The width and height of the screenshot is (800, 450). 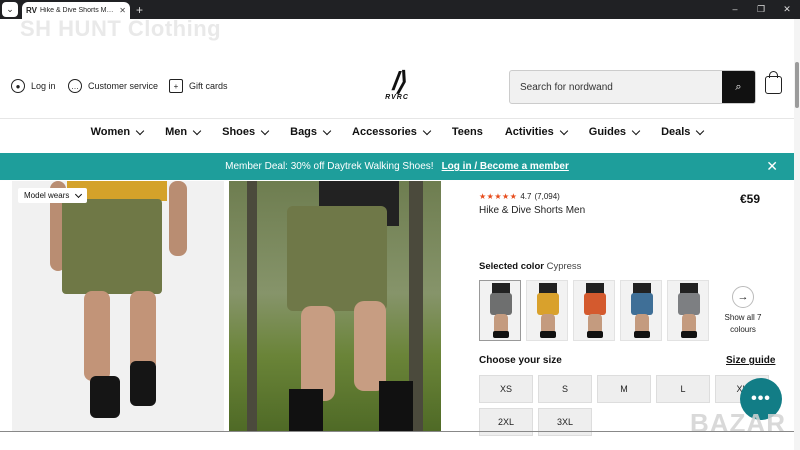 What do you see at coordinates (239, 132) in the screenshot?
I see `nav-label: Shoes` at bounding box center [239, 132].